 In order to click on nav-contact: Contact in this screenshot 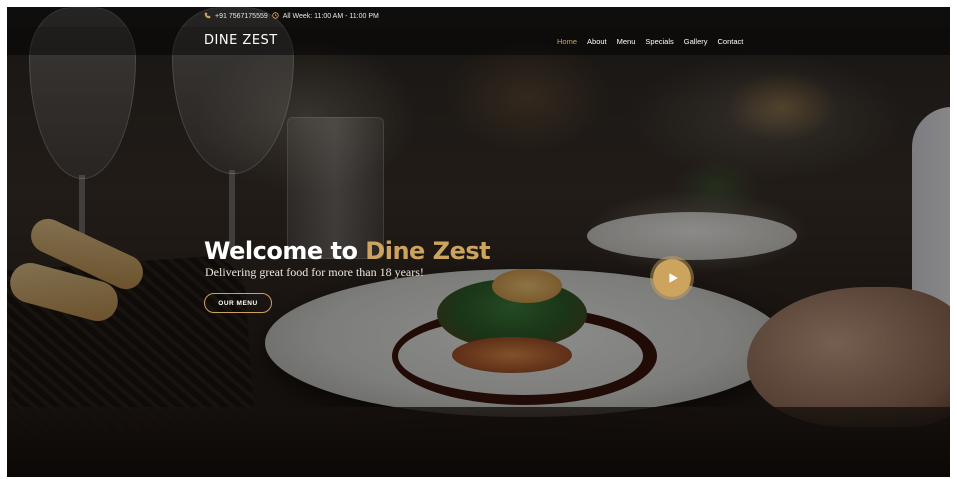, I will do `click(731, 41)`.